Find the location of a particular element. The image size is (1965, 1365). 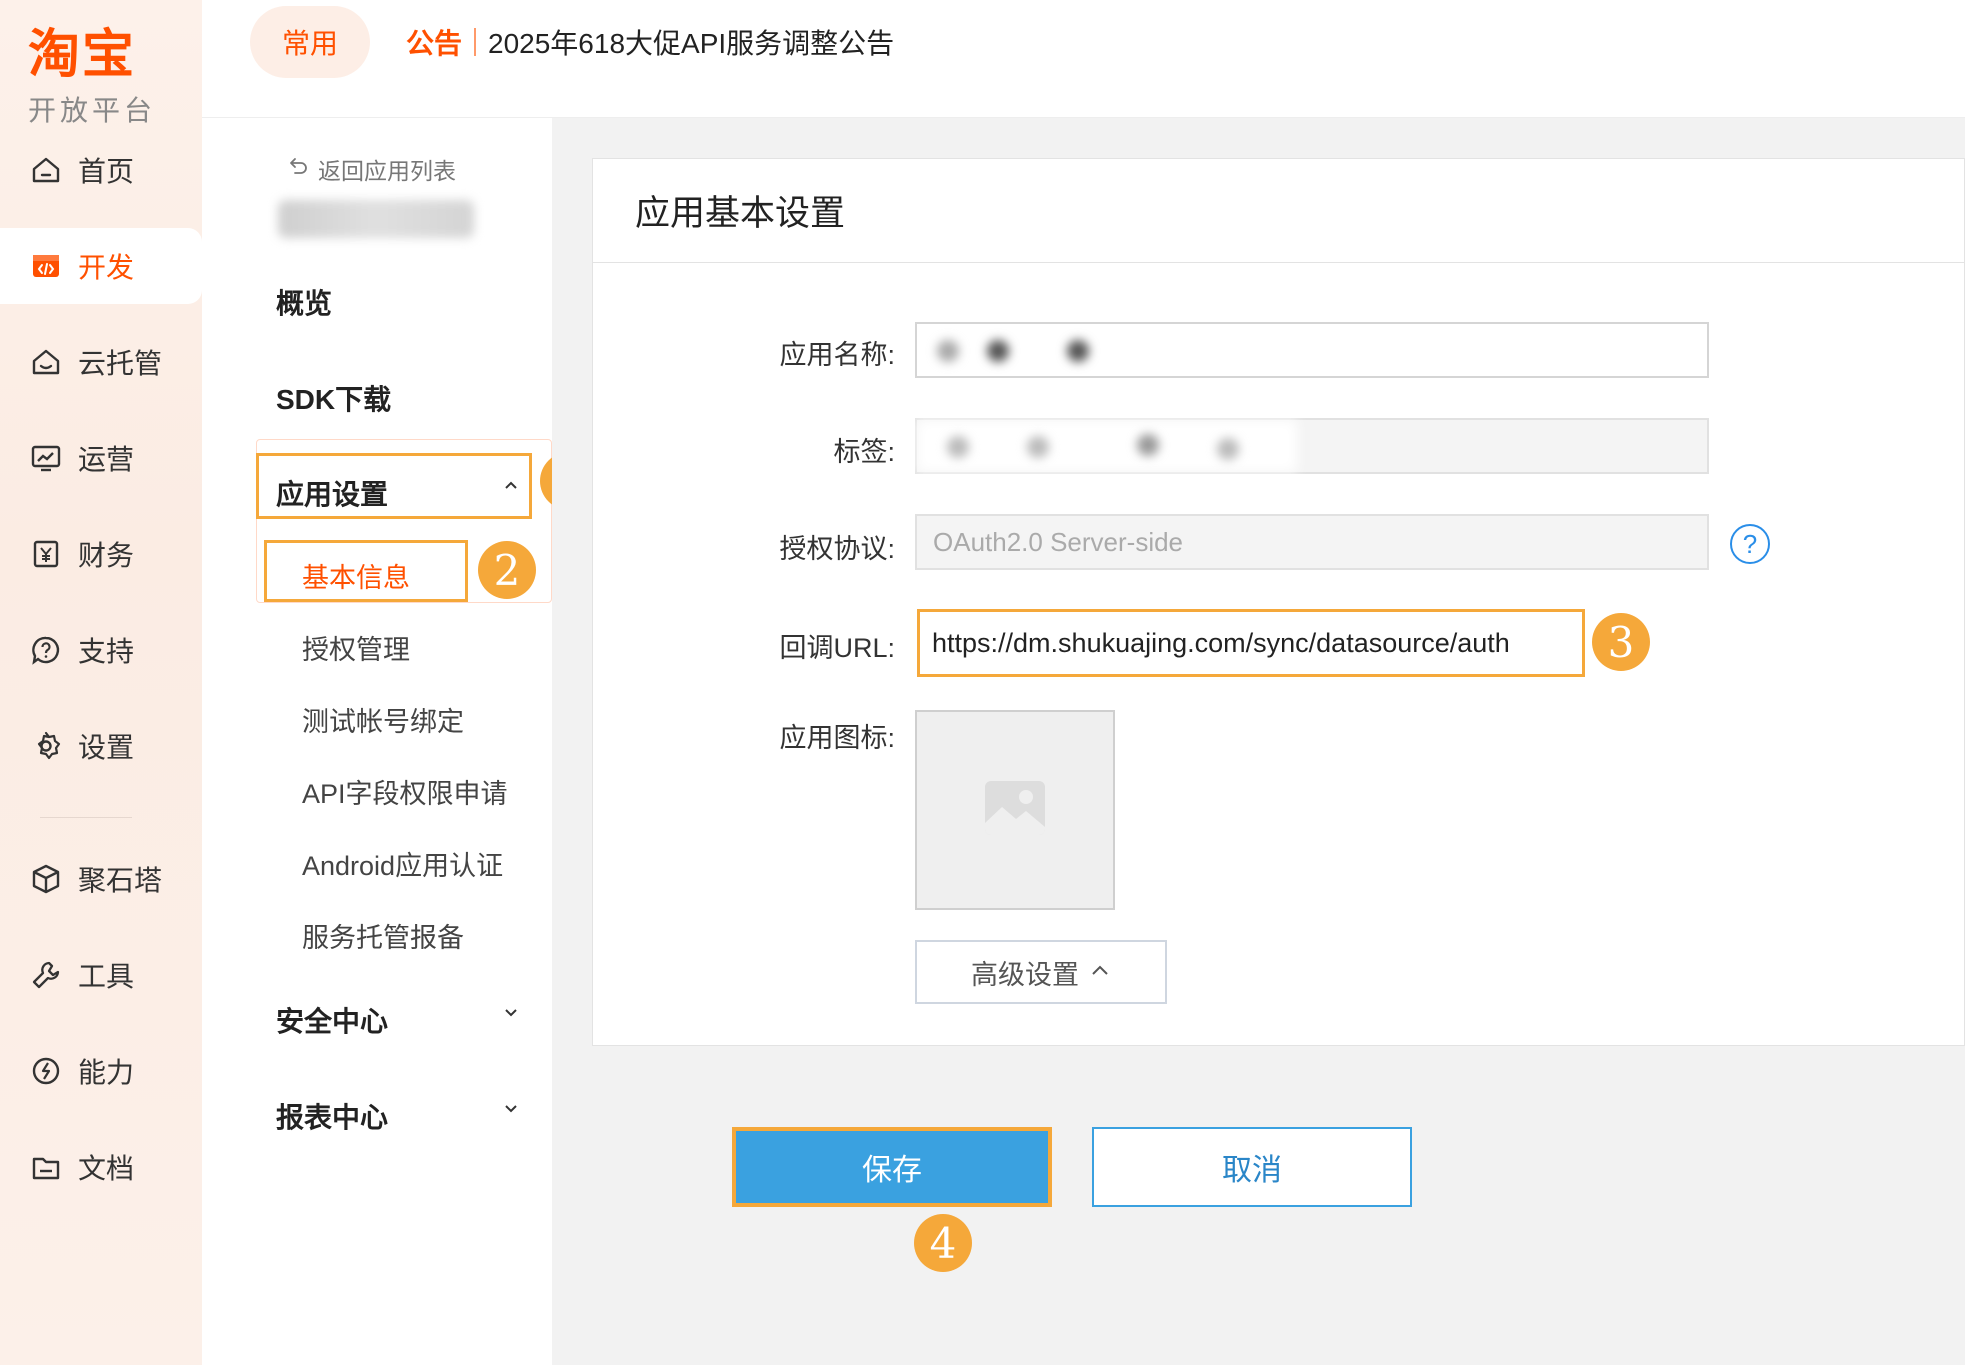

nav-item-cloud: 云托管 is located at coordinates (101, 362).